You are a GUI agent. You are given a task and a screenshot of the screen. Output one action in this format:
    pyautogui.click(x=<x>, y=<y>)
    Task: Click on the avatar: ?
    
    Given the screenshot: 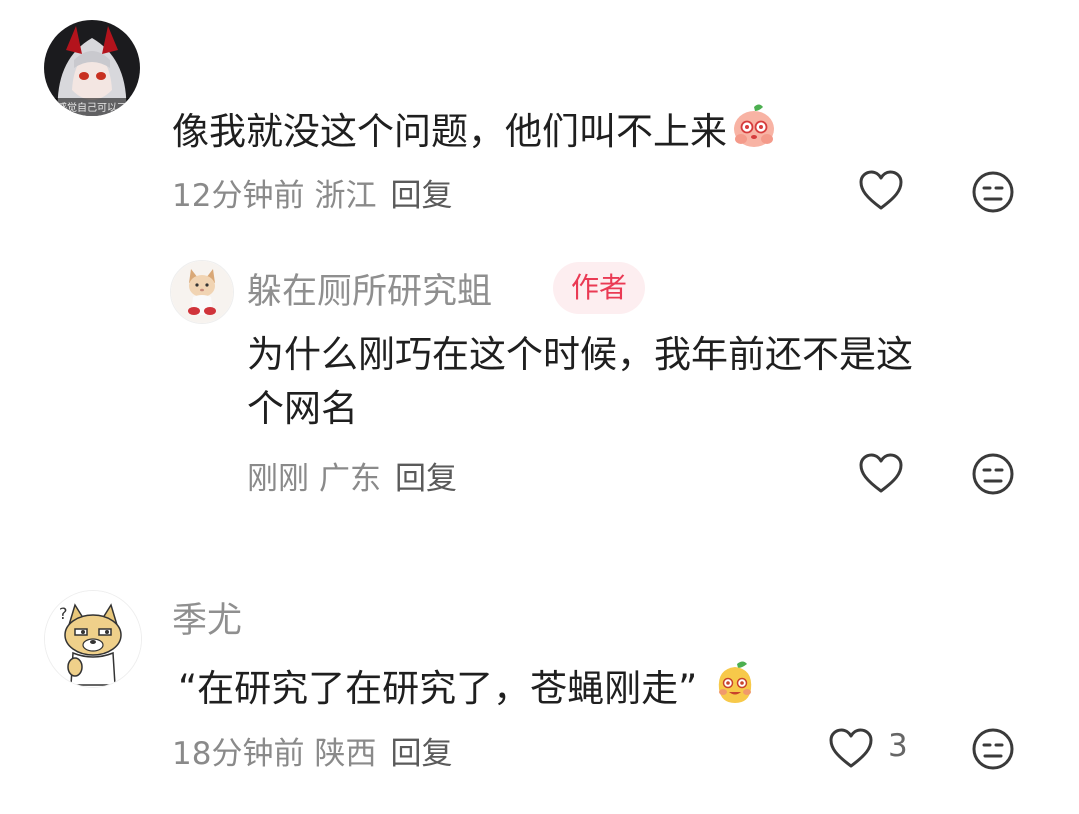 What is the action you would take?
    pyautogui.click(x=93, y=639)
    